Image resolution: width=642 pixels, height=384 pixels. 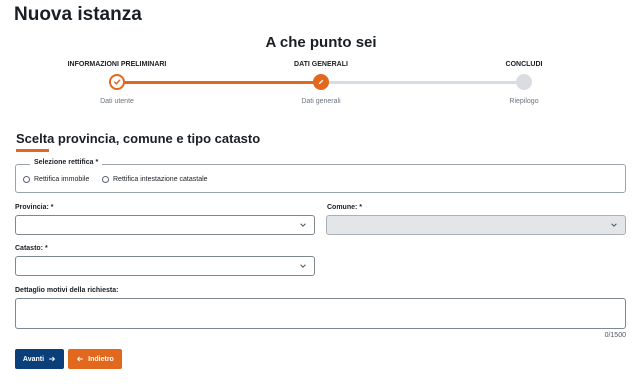 I want to click on page-title: Nuova istanza, so click(x=78, y=14).